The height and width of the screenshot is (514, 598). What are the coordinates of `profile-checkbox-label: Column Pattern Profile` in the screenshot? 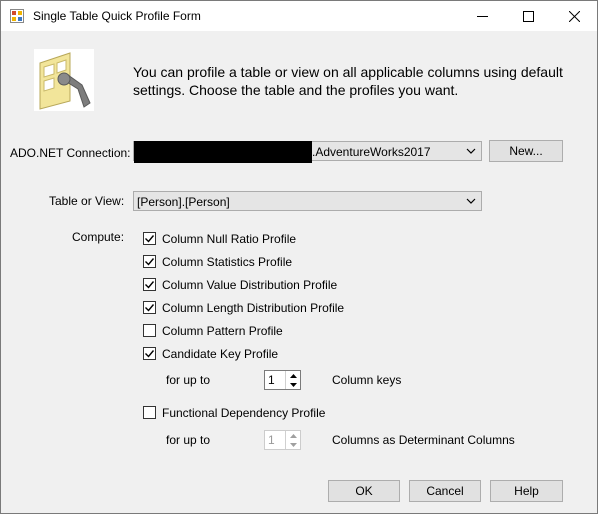 It's located at (222, 331).